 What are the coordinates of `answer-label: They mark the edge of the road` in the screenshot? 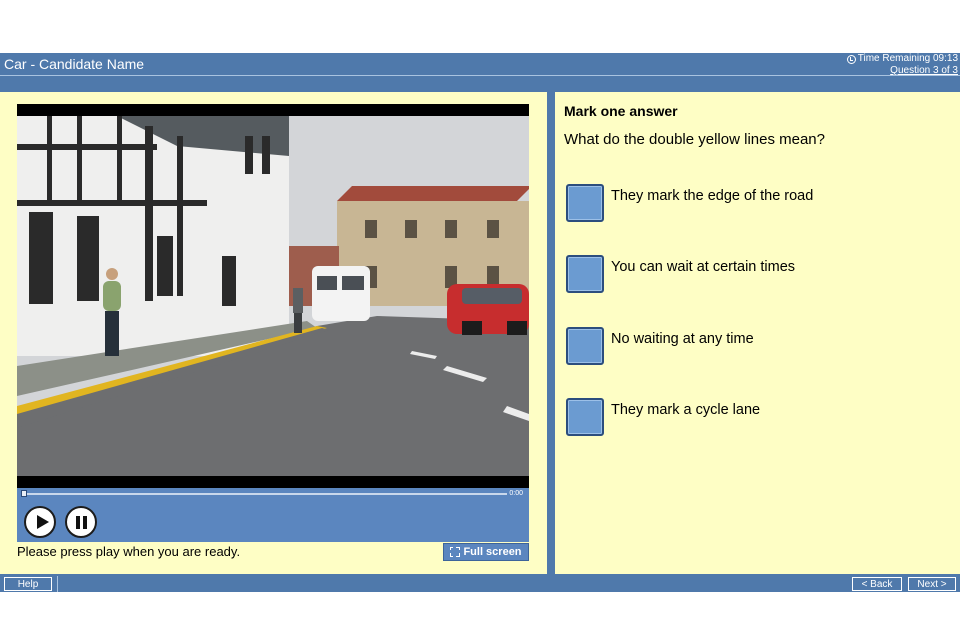 It's located at (712, 196).